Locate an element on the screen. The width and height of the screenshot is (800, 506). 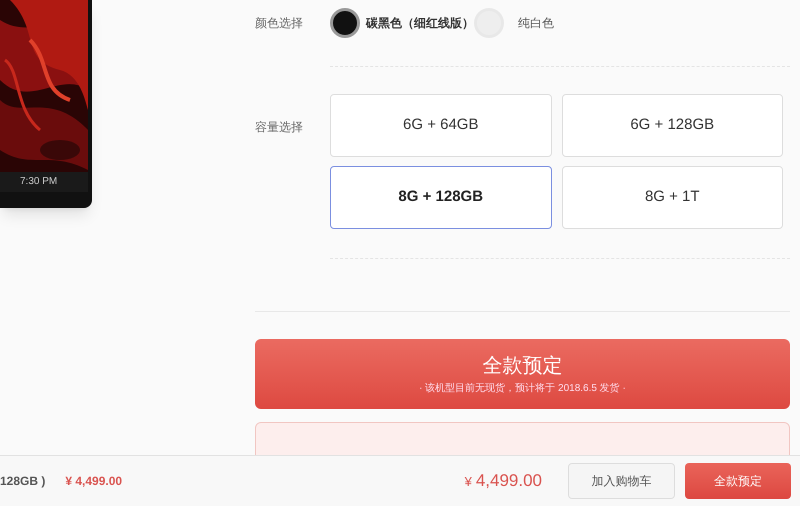
add-to-cart-button: 加入购物车 is located at coordinates (621, 481).